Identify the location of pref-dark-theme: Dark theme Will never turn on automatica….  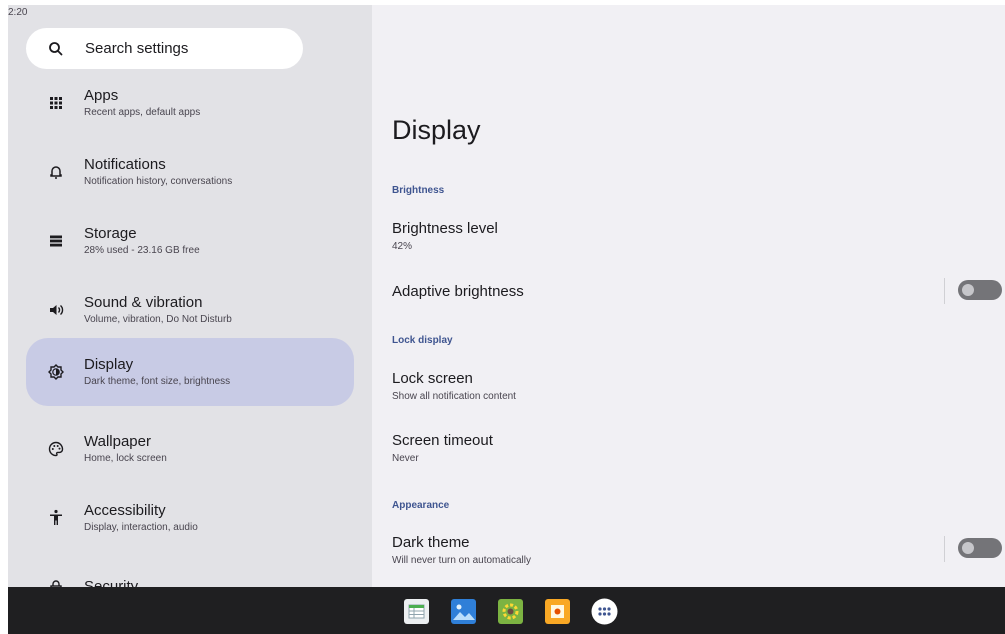
(461, 550).